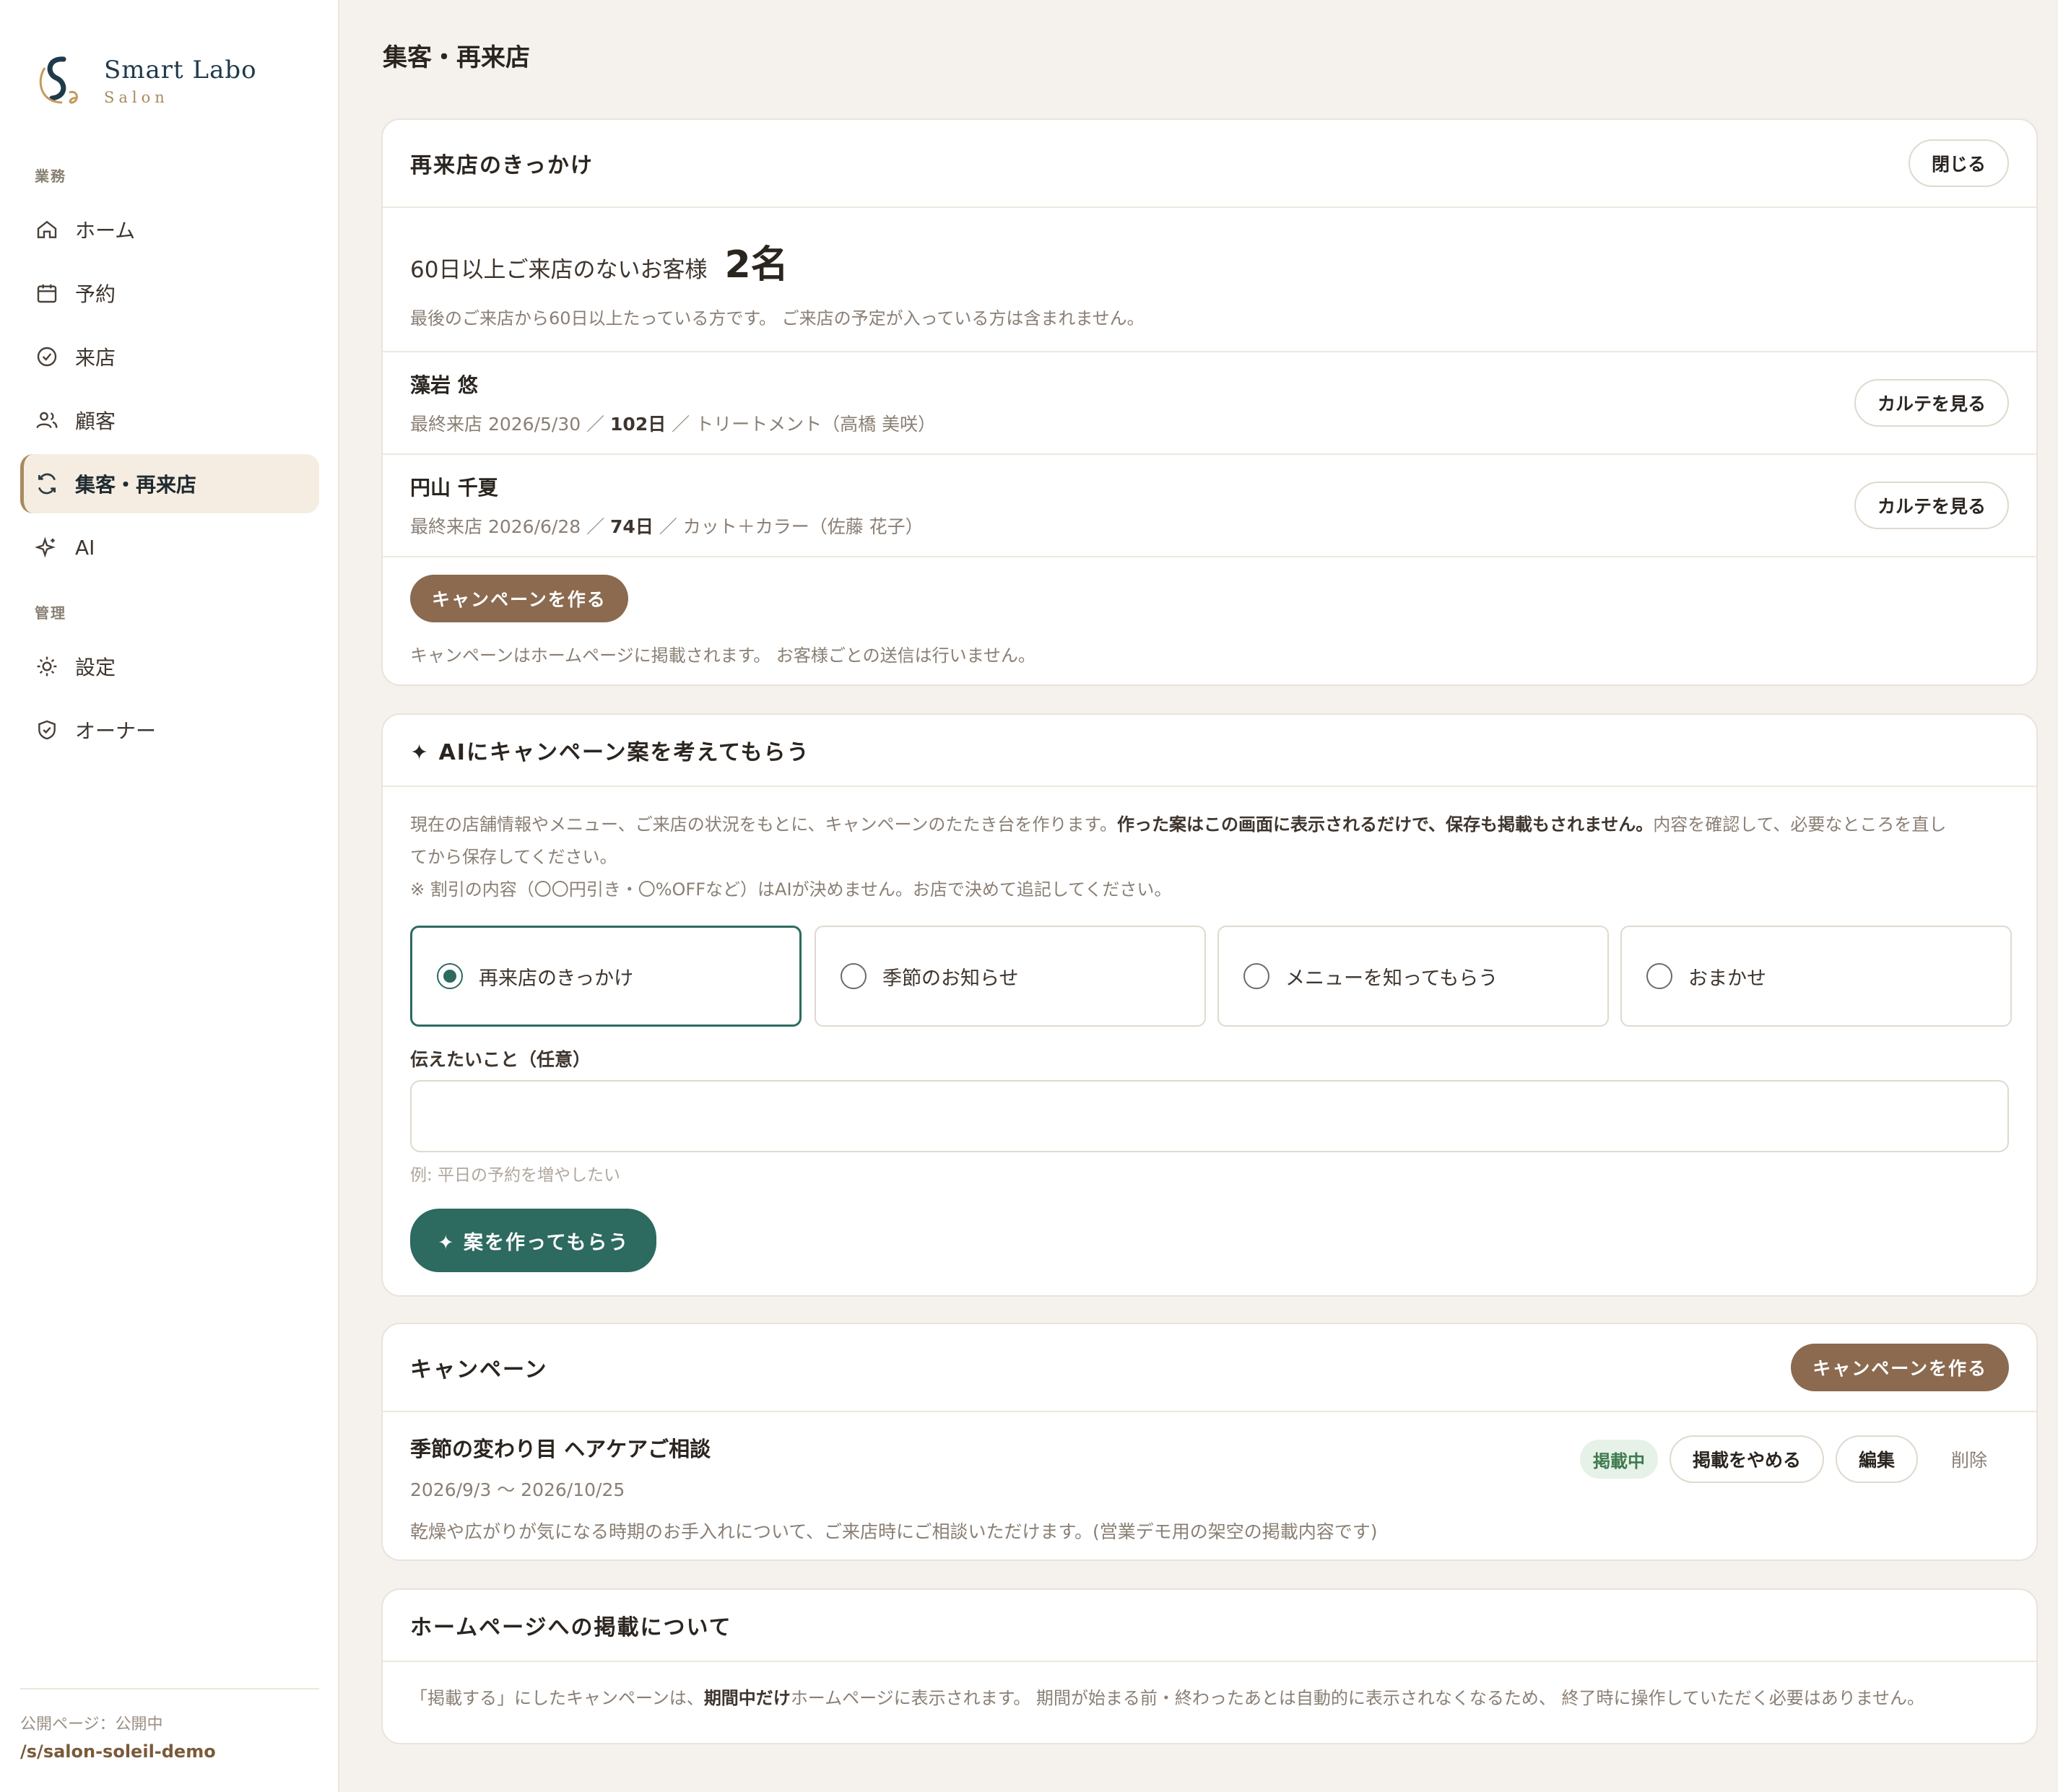  I want to click on customer-service: ／ トリートメント（高橋 美咲）, so click(801, 424).